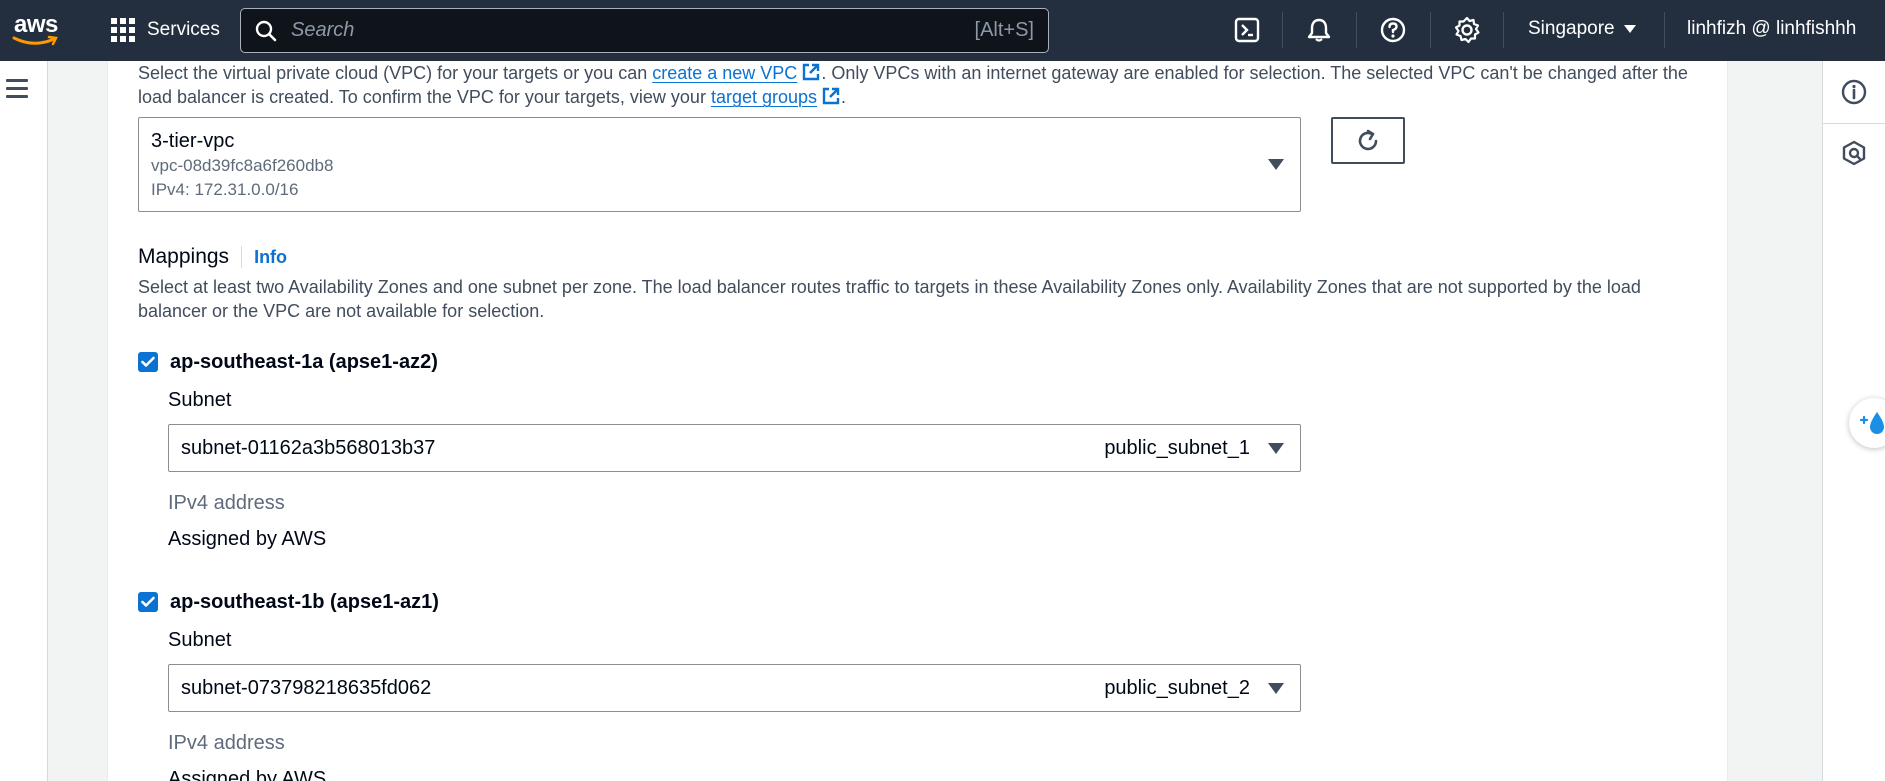  Describe the element at coordinates (18, 90) in the screenshot. I see `menu-icon` at that location.